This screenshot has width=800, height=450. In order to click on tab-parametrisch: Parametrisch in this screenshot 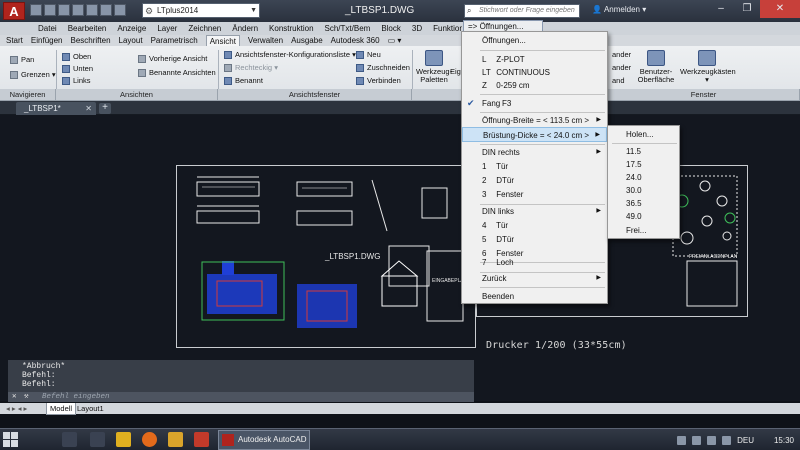, I will do `click(174, 40)`.